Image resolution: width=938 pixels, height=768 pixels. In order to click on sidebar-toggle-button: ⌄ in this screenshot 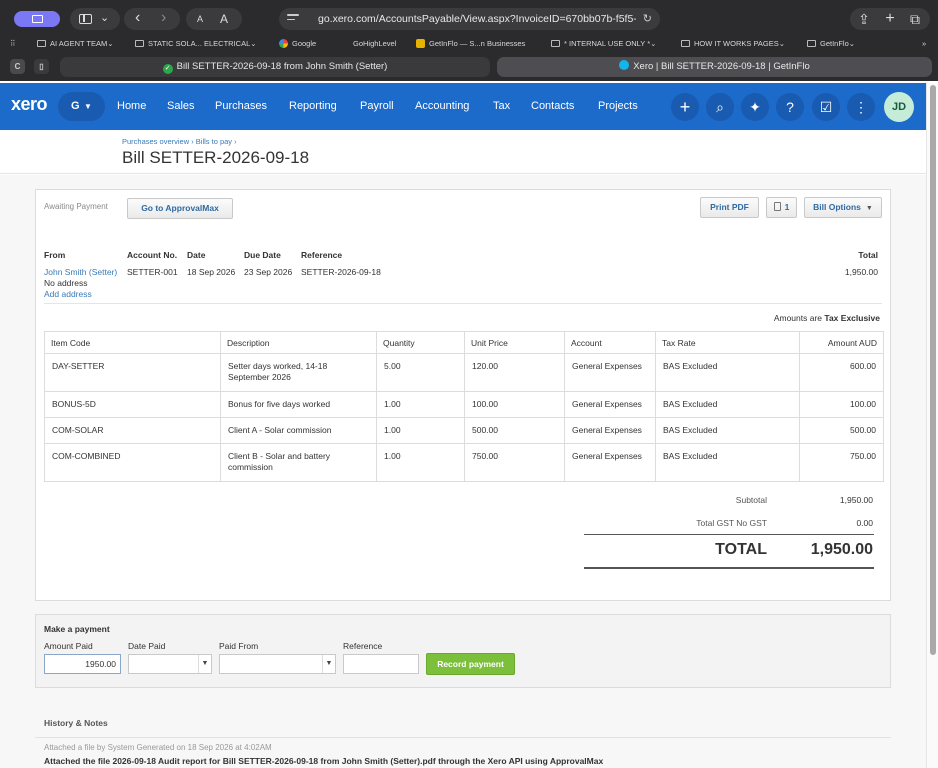, I will do `click(95, 19)`.